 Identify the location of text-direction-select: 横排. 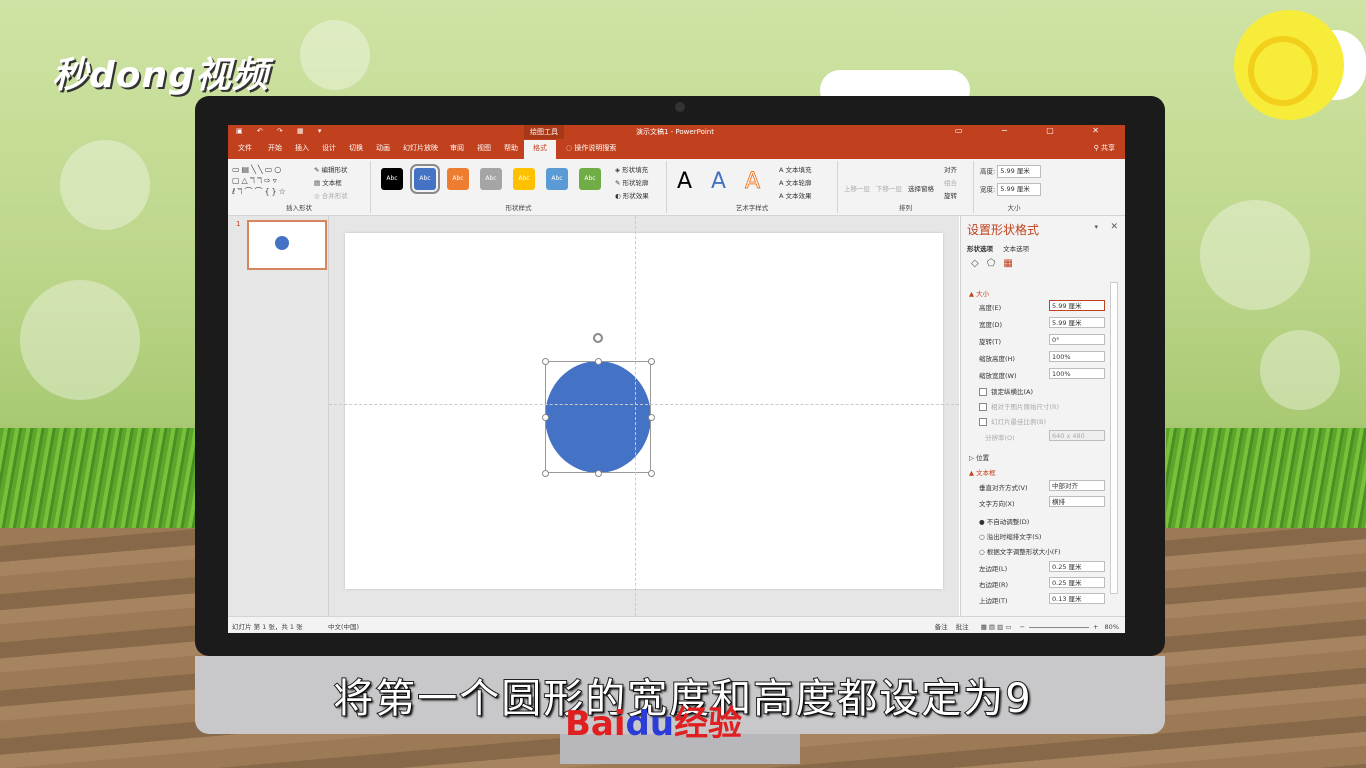
(1077, 501).